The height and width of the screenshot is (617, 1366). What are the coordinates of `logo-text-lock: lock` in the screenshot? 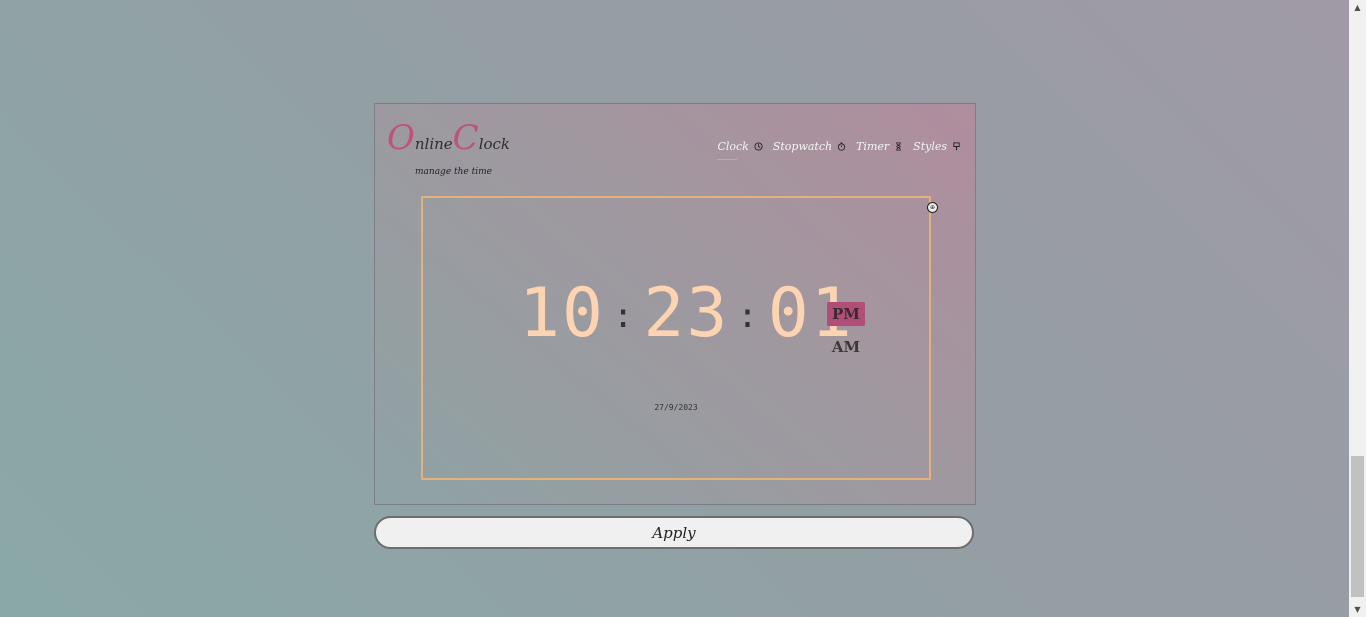 It's located at (494, 144).